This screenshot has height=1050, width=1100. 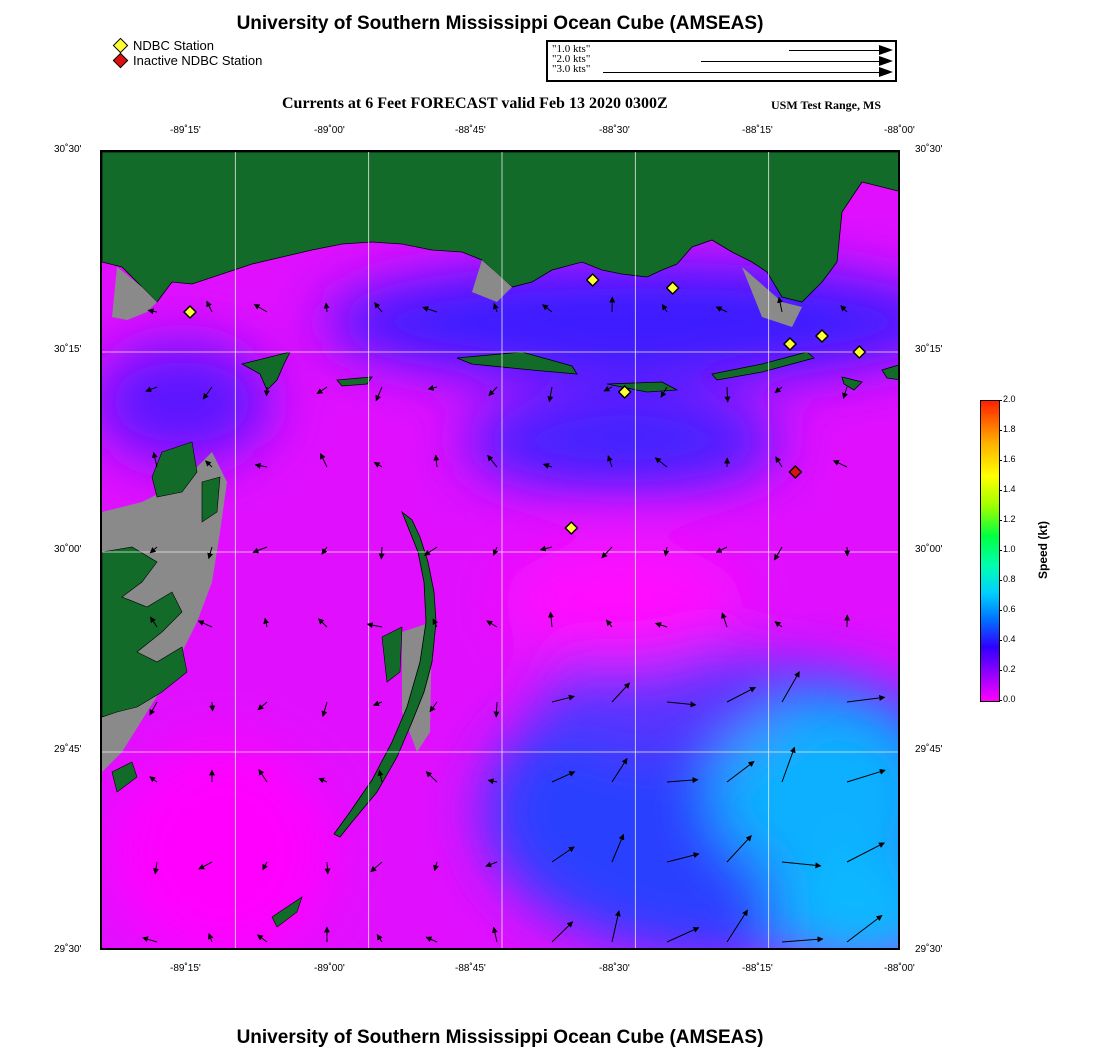 I want to click on lon-label-bottom: -89˚15', so click(x=185, y=968).